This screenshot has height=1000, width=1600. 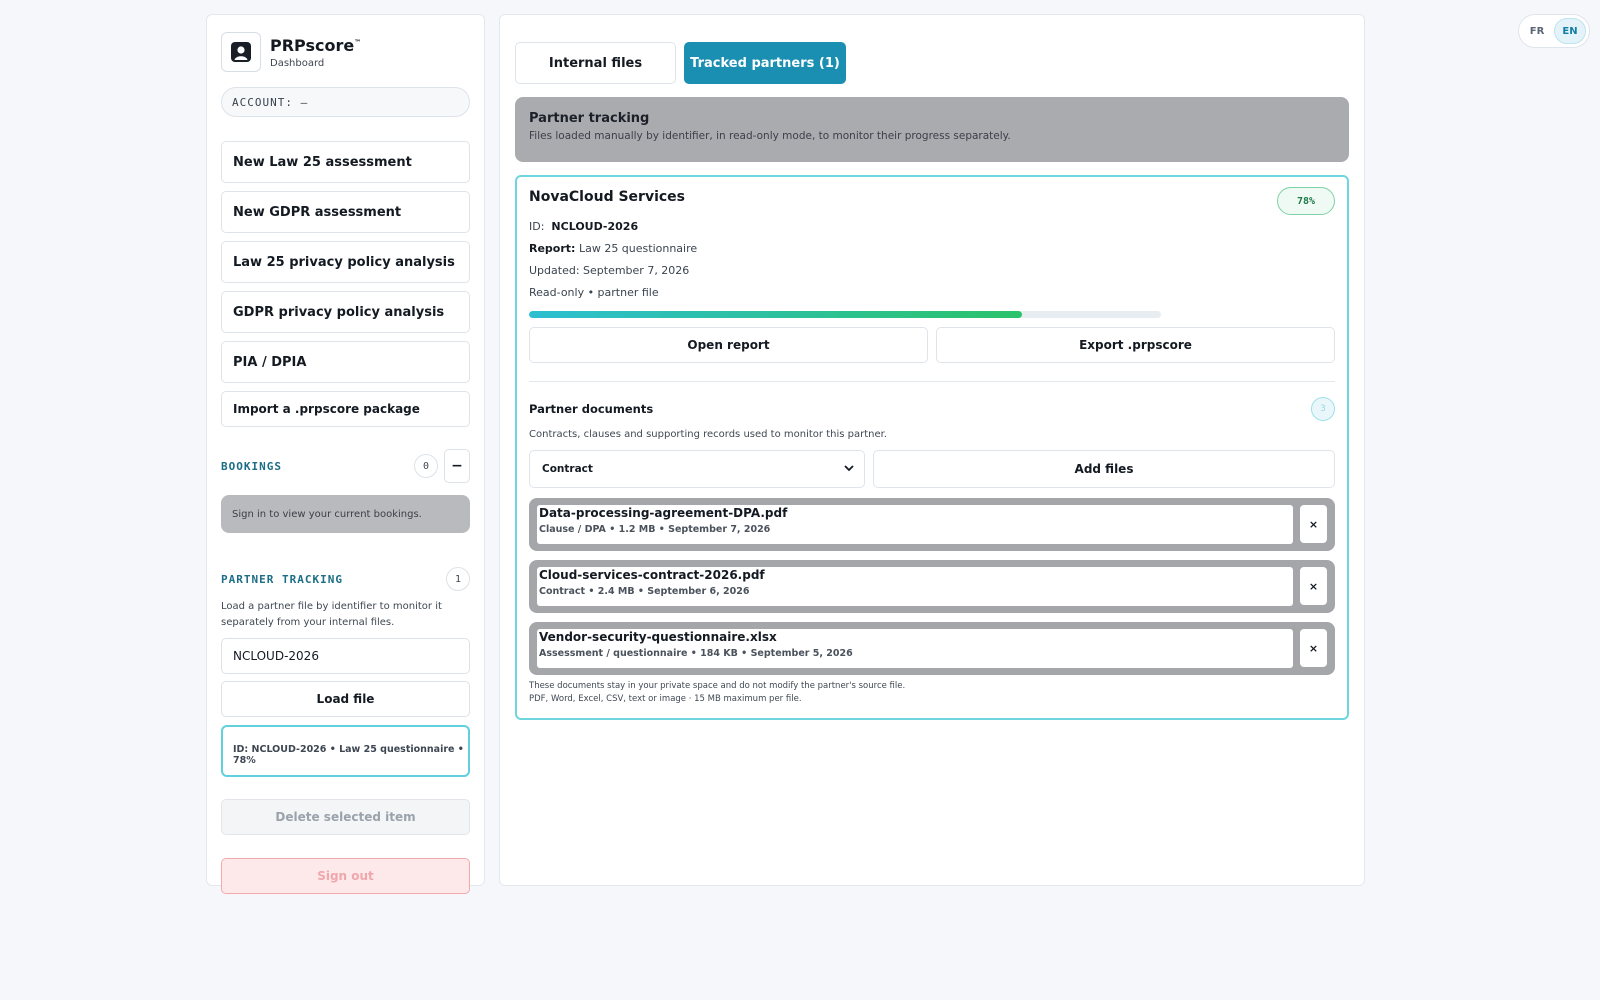 What do you see at coordinates (663, 513) in the screenshot?
I see `file-name: Data-processing-agreement-DPA.pdf` at bounding box center [663, 513].